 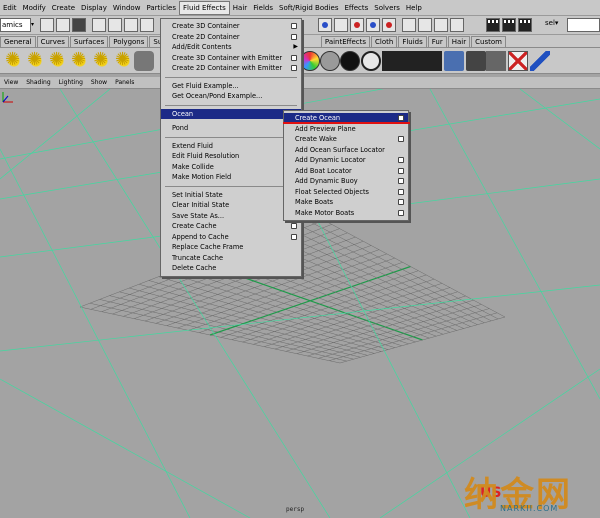 I want to click on menu-item-ocean: Ocean▶, so click(x=231, y=113).